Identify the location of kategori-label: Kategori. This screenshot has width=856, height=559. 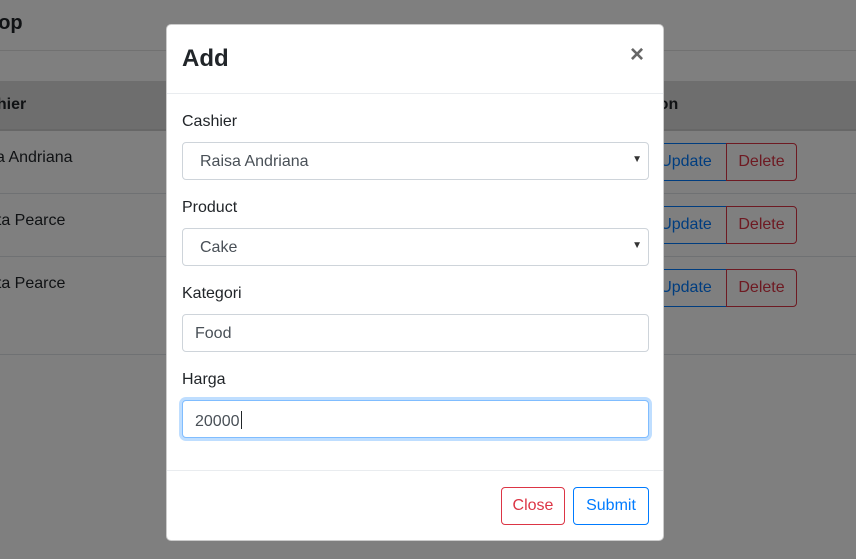
(212, 293).